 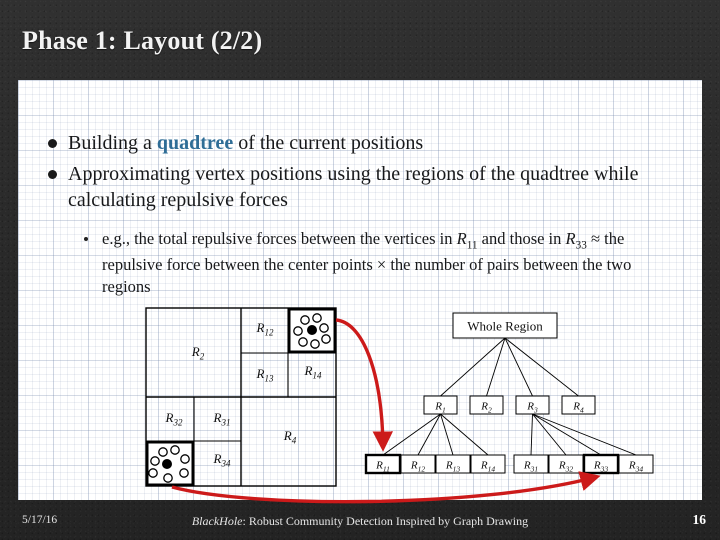 What do you see at coordinates (142, 40) in the screenshot?
I see `page-title: Phase 1: Layout (2/2)` at bounding box center [142, 40].